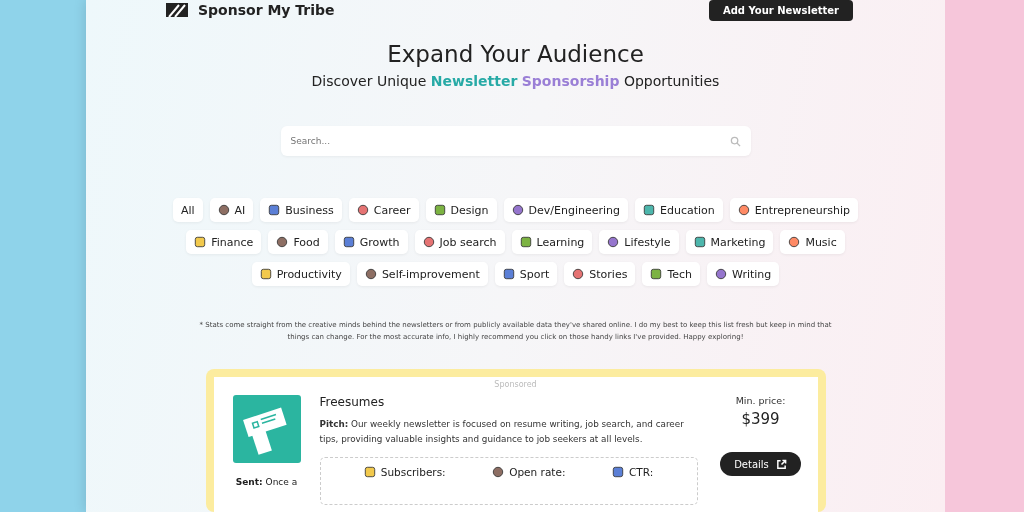 The height and width of the screenshot is (512, 1024). Describe the element at coordinates (537, 472) in the screenshot. I see `stat-label: Open rate:` at that location.